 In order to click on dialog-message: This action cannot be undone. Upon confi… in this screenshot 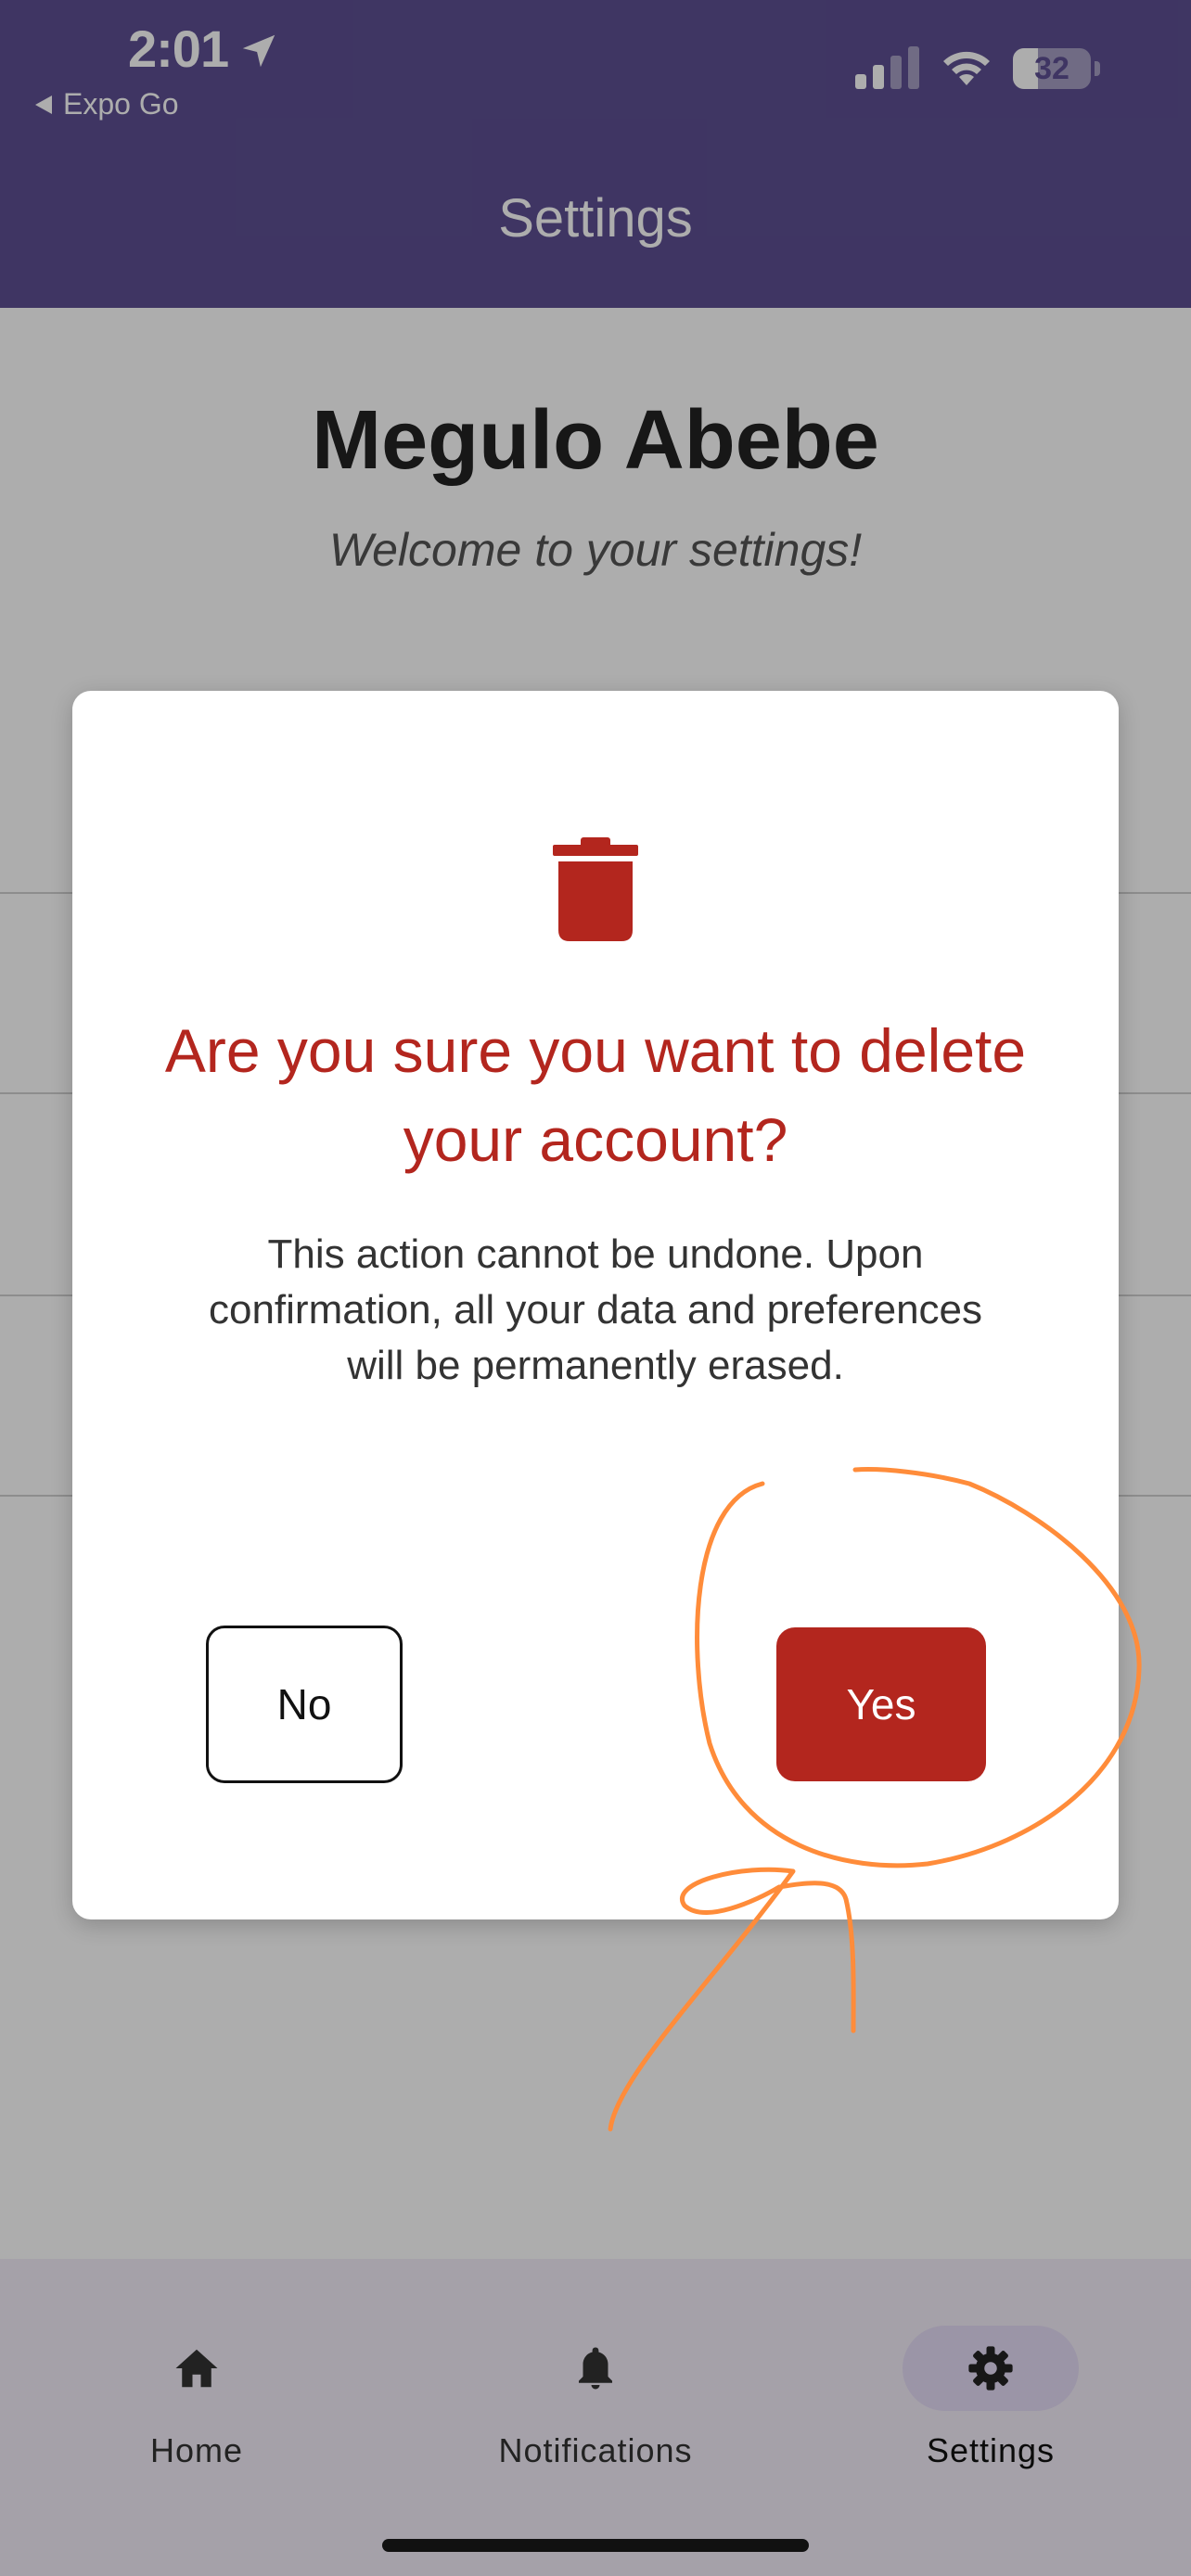, I will do `click(595, 1310)`.